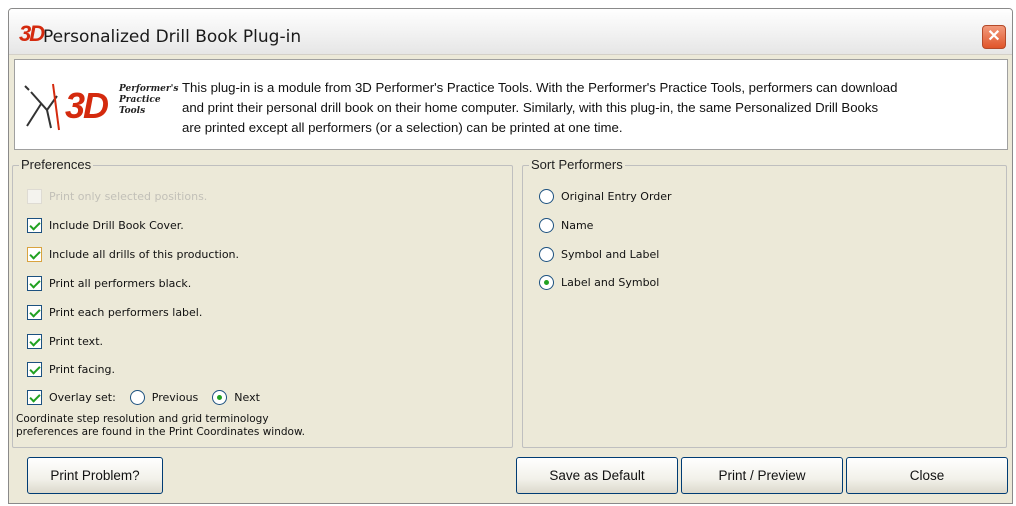 Image resolution: width=1016 pixels, height=506 pixels. Describe the element at coordinates (133, 254) in the screenshot. I see `pref-include-all-drills: Include all drills of this production.` at that location.